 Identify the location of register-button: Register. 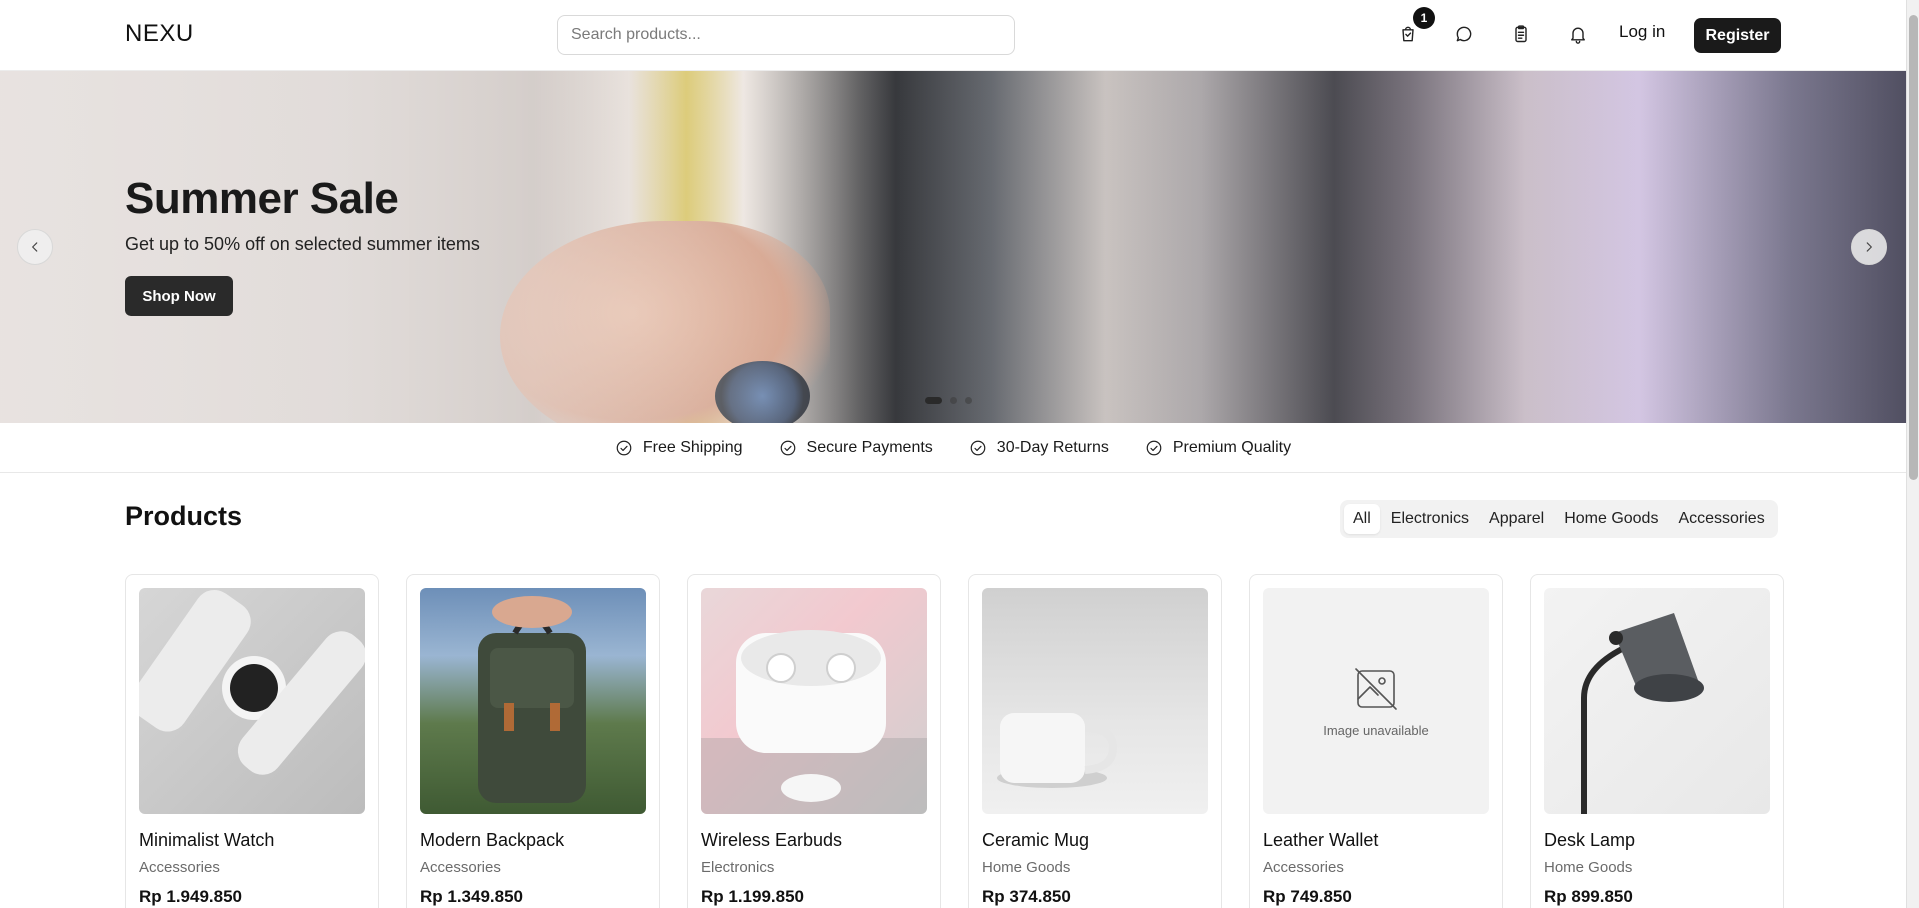
(1737, 35).